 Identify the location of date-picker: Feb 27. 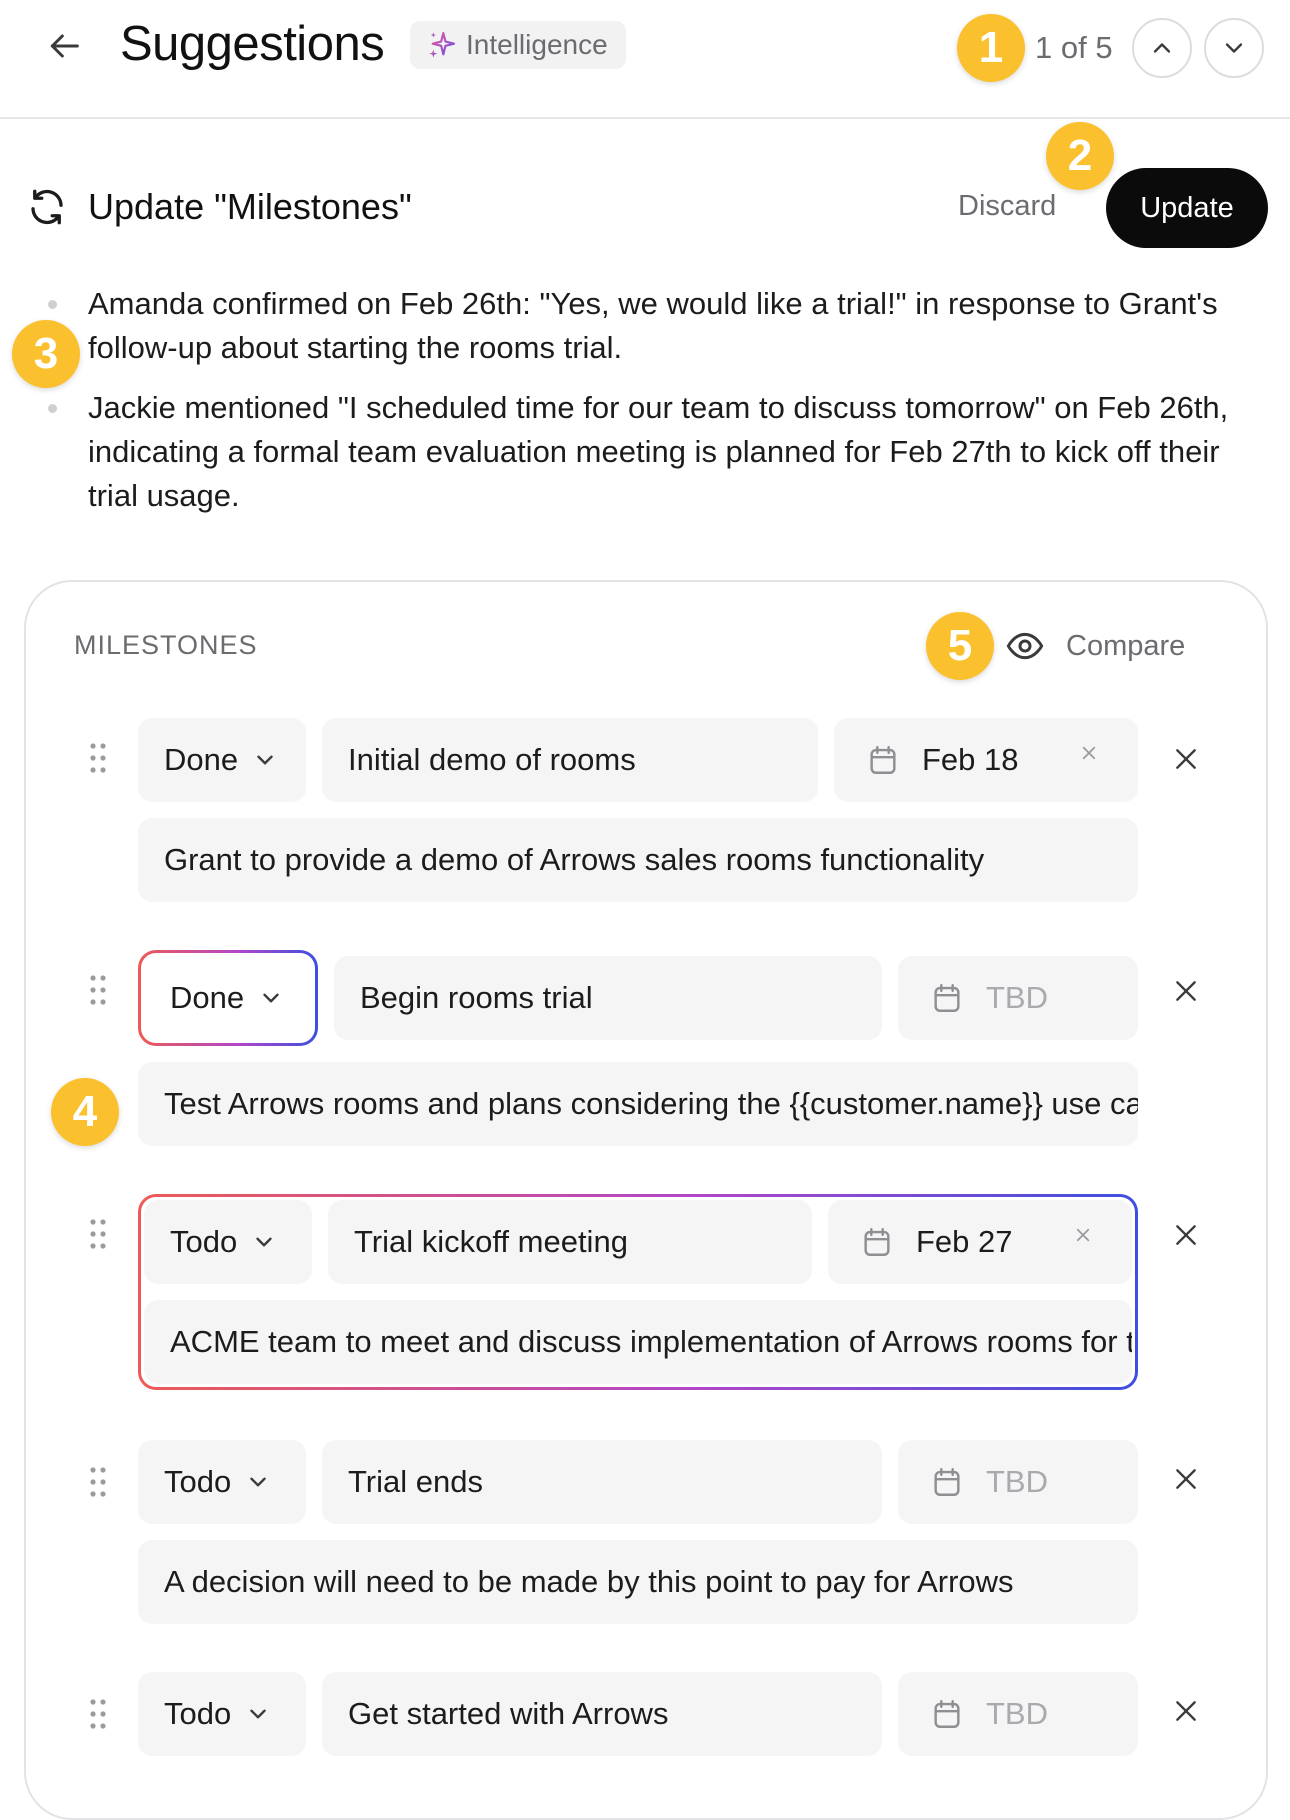
(980, 1242).